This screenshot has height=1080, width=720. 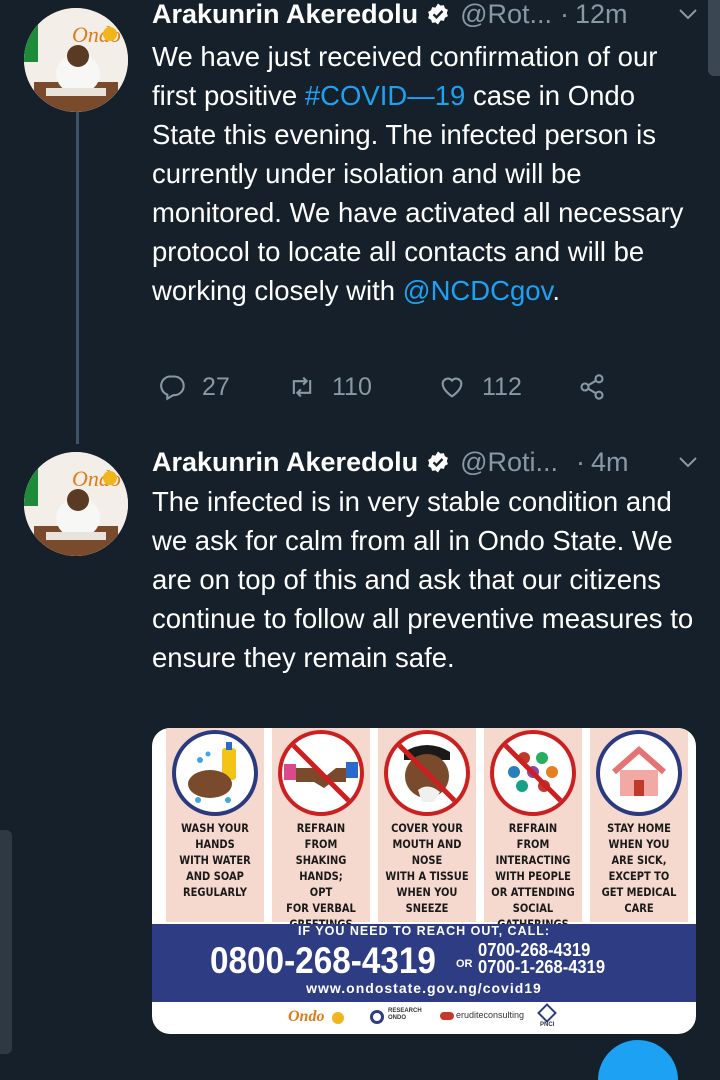 What do you see at coordinates (323, 960) in the screenshot?
I see `main-hotline-number: 0800-268-4319` at bounding box center [323, 960].